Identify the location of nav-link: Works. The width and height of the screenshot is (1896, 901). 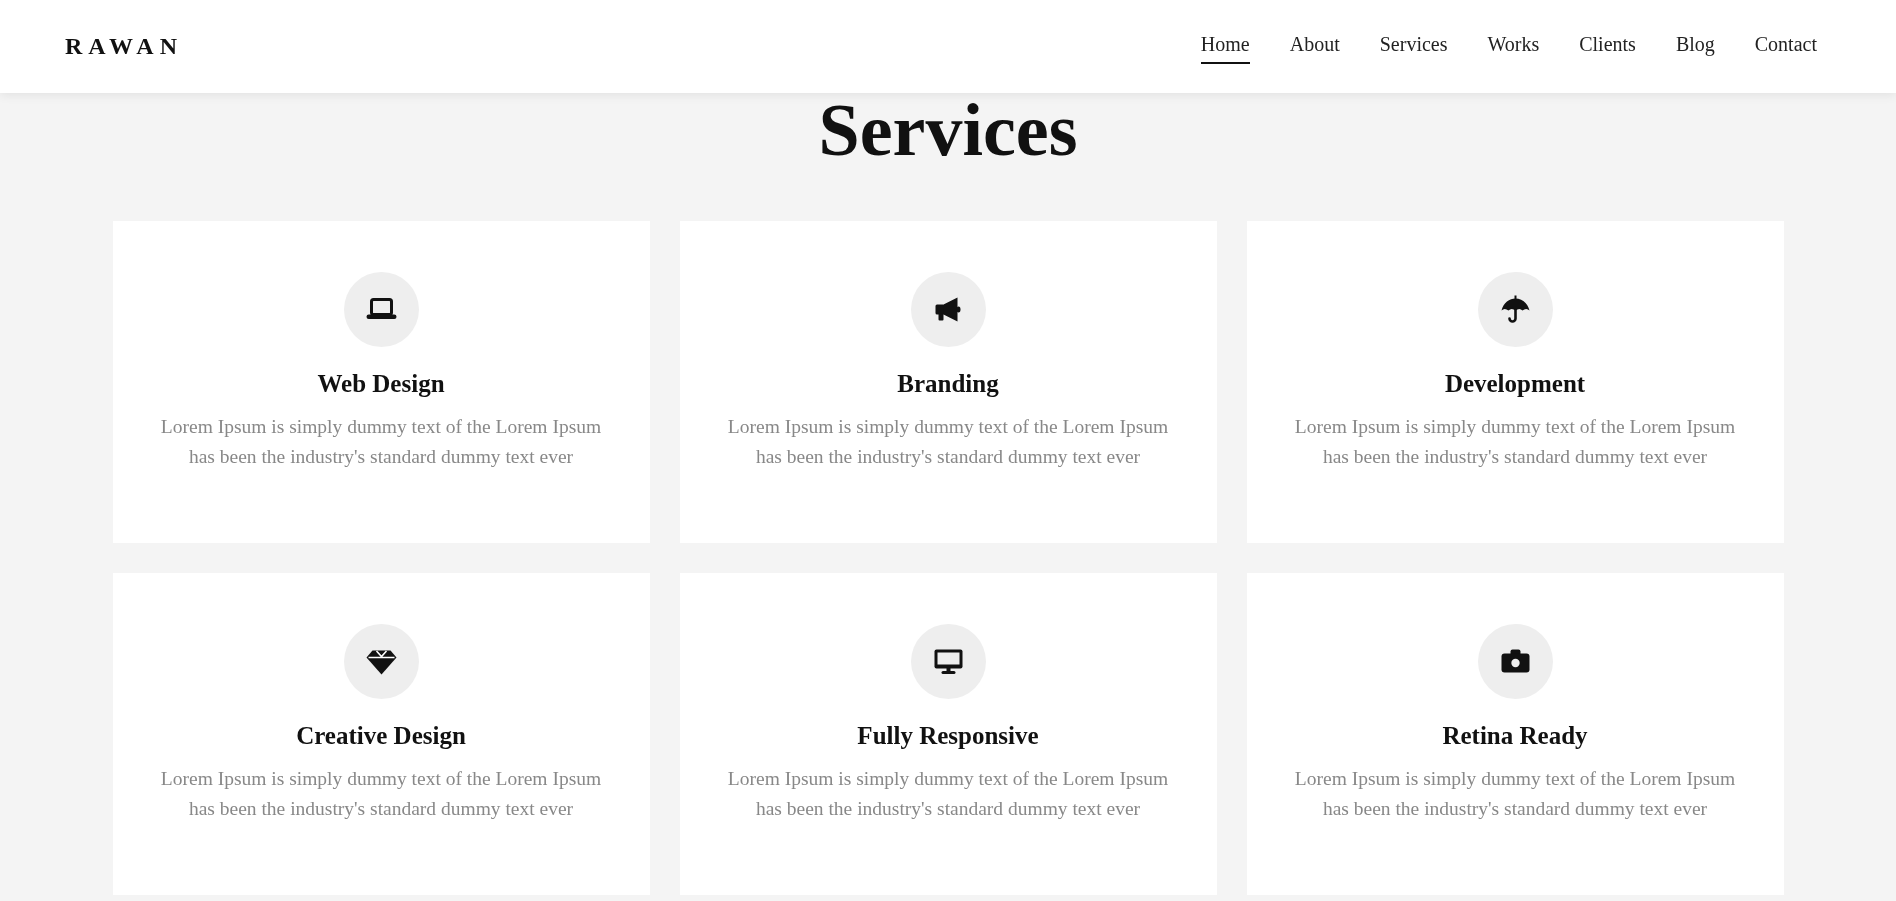
(1513, 48).